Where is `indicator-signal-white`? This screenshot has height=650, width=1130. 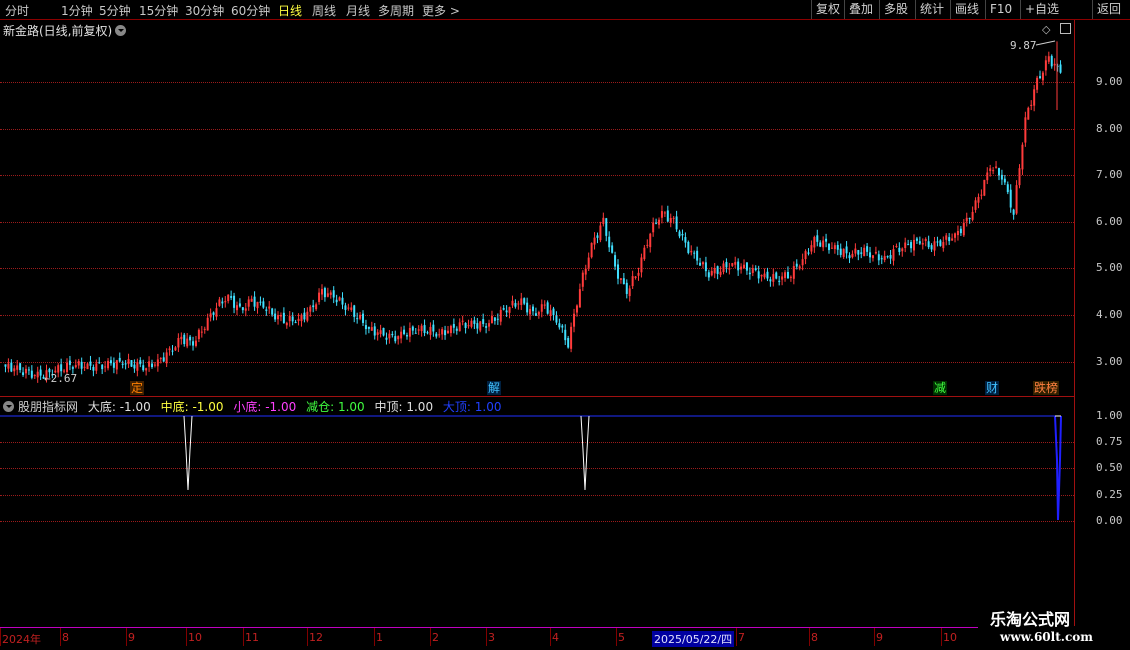
indicator-signal-white is located at coordinates (188, 453).